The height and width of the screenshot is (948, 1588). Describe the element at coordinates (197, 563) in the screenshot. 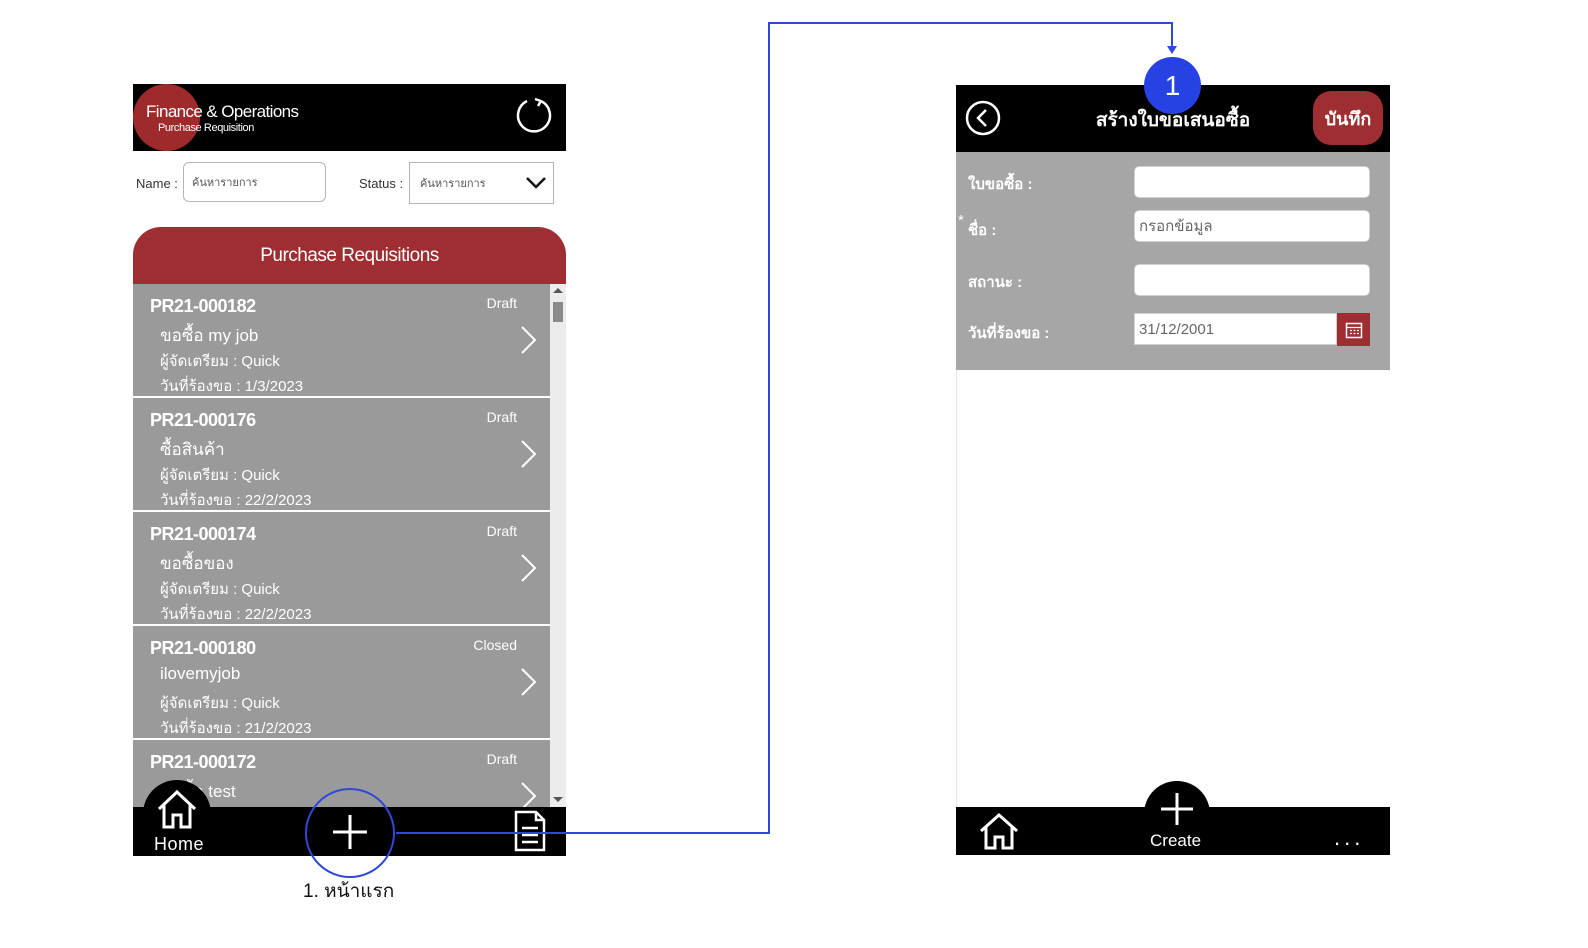

I see `pr-description: ขอซื้อของ` at that location.